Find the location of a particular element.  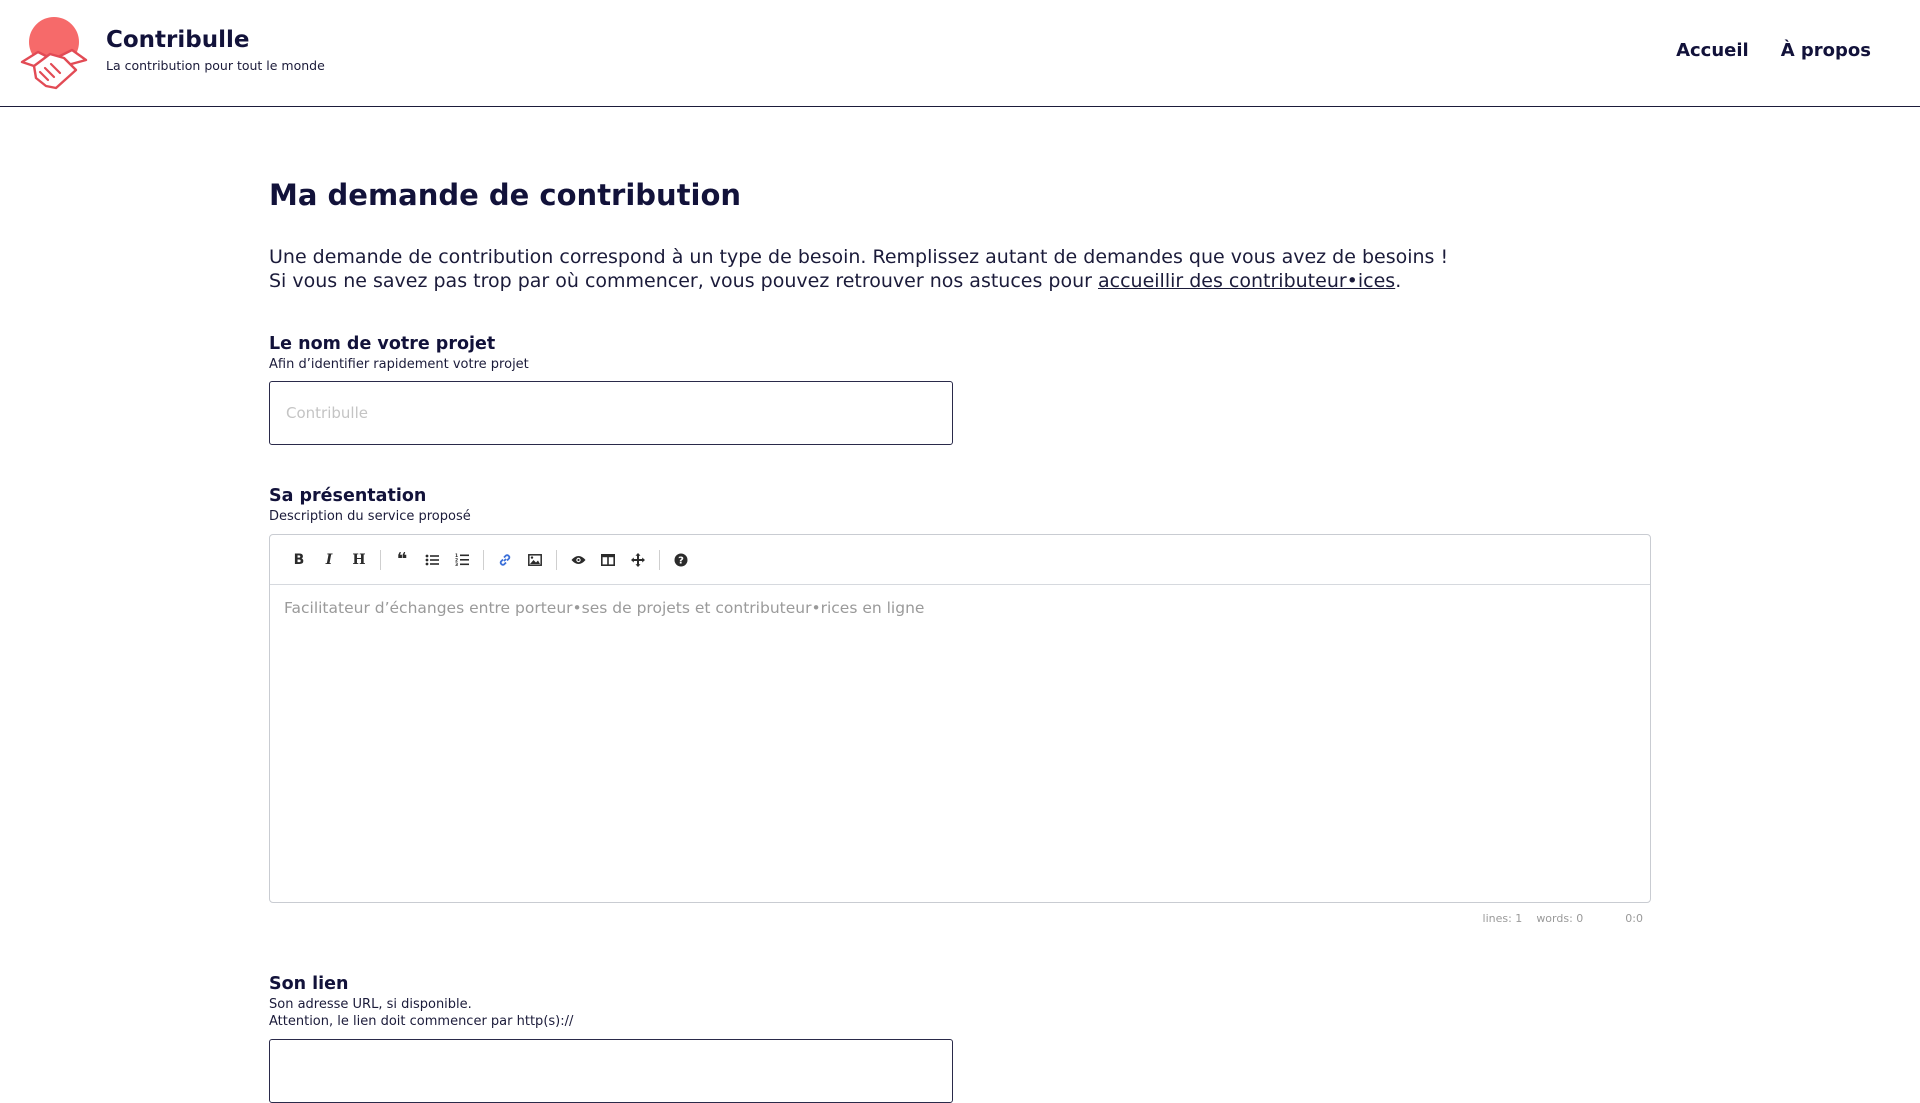

fullscreen-icon is located at coordinates (638, 560).